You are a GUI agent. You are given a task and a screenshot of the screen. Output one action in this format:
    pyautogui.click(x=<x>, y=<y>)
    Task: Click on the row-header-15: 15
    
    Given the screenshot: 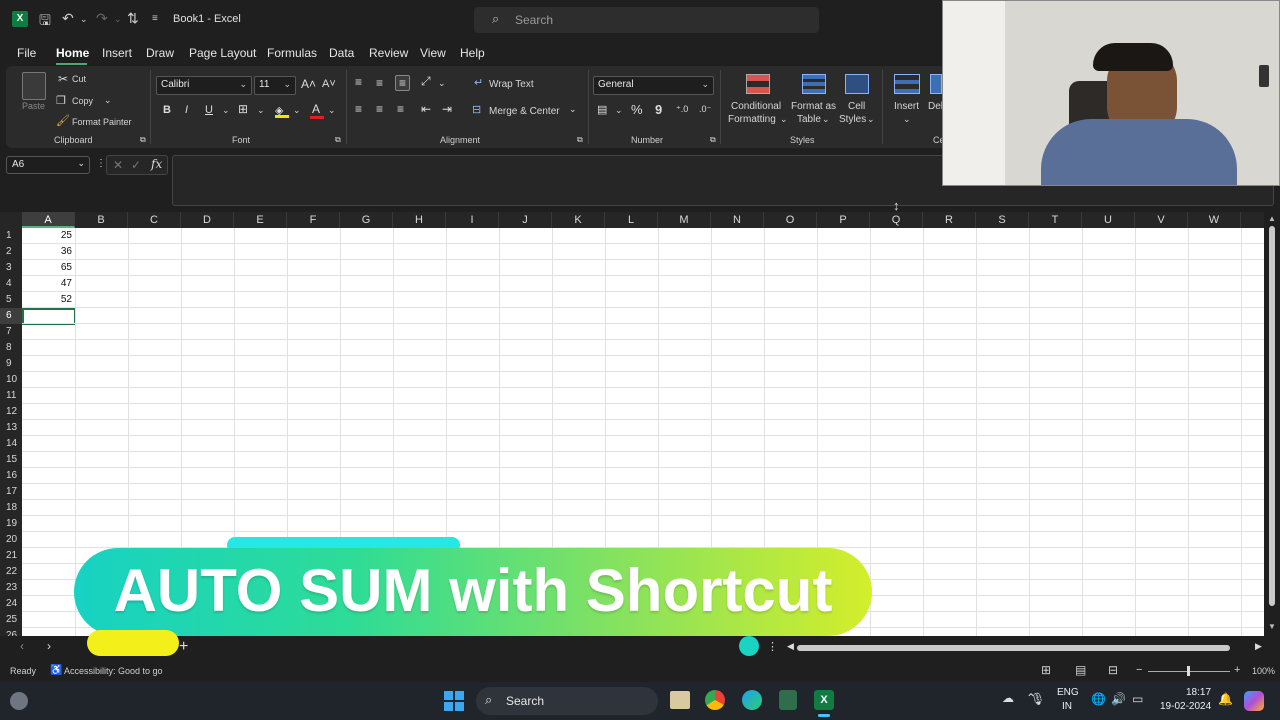 What is the action you would take?
    pyautogui.click(x=11, y=460)
    